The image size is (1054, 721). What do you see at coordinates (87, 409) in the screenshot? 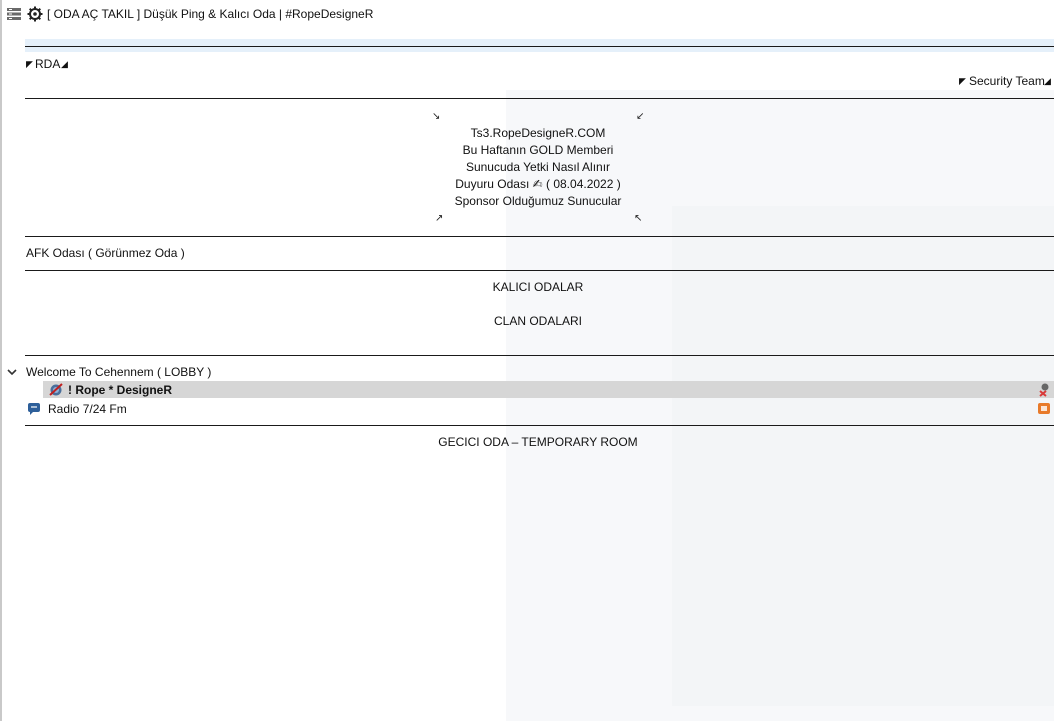
I see `client-name-radio: Radio 7/24 Fm` at bounding box center [87, 409].